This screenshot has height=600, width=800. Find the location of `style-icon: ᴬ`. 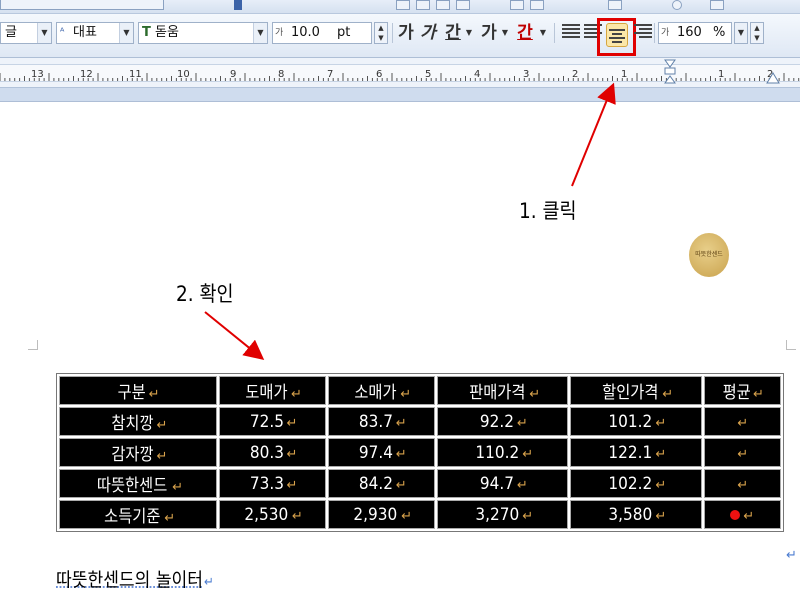

style-icon: ᴬ is located at coordinates (62, 32).